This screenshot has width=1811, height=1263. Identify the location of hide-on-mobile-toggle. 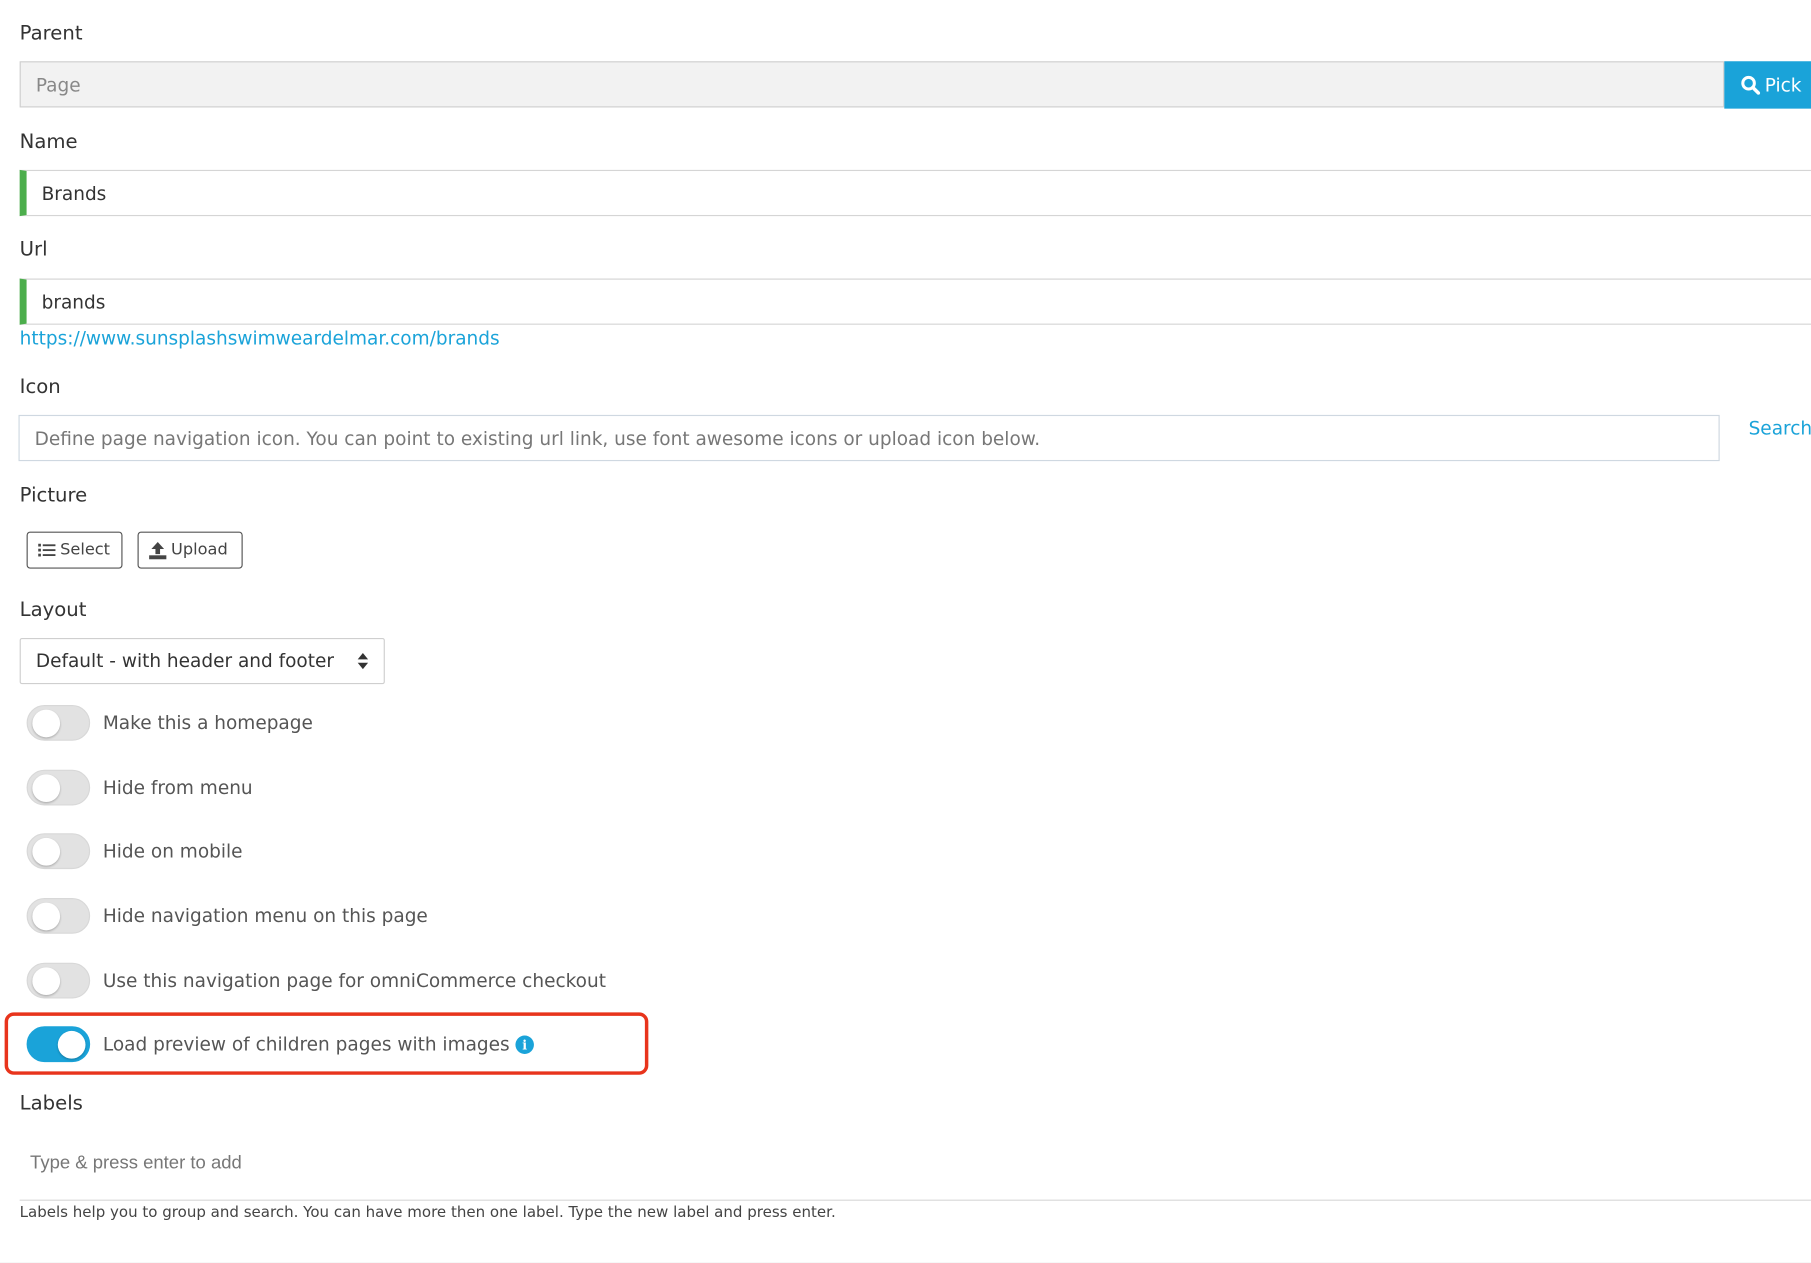
(58, 850).